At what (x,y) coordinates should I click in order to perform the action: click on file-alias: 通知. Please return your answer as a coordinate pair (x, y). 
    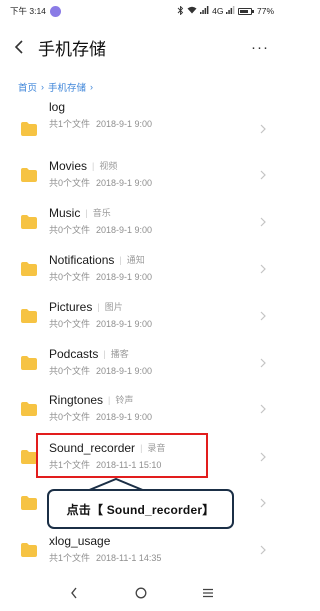
    Looking at the image, I should click on (135, 260).